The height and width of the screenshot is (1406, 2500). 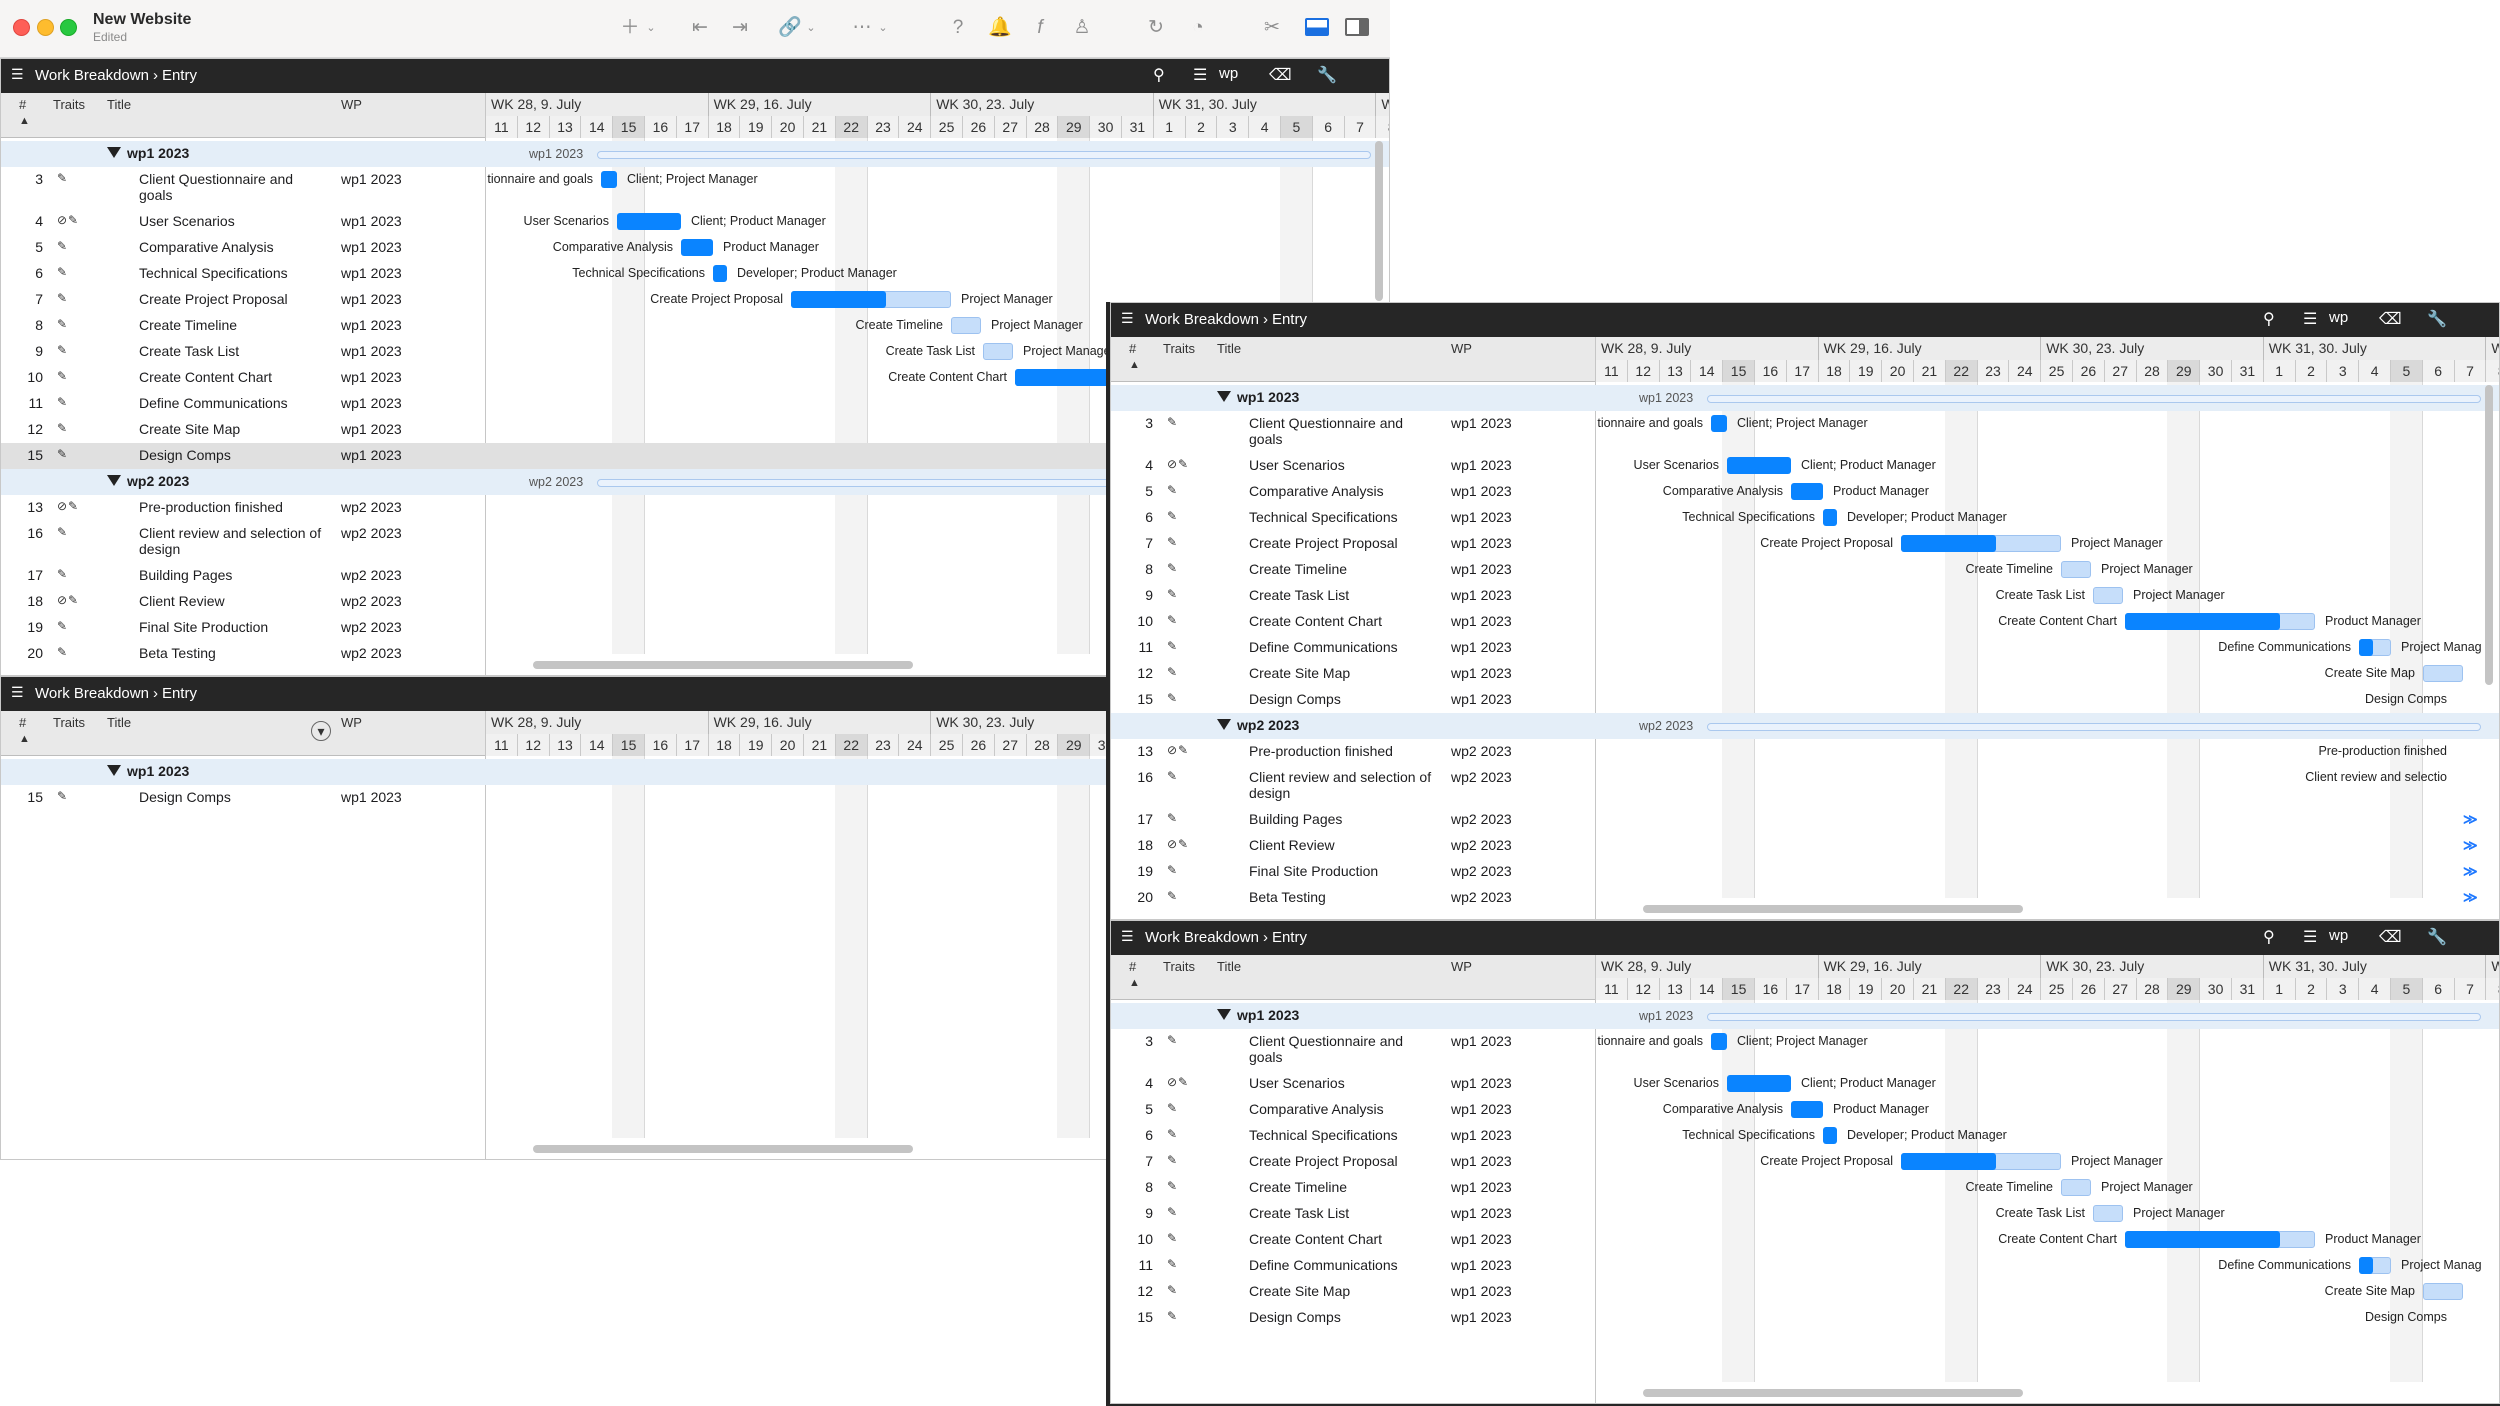 What do you see at coordinates (1040, 28) in the screenshot?
I see `function-icon: f` at bounding box center [1040, 28].